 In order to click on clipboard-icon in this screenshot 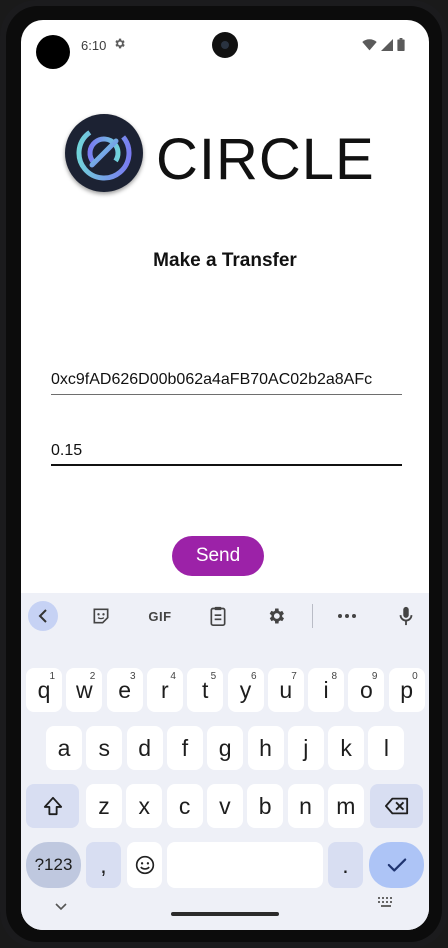, I will do `click(218, 616)`.